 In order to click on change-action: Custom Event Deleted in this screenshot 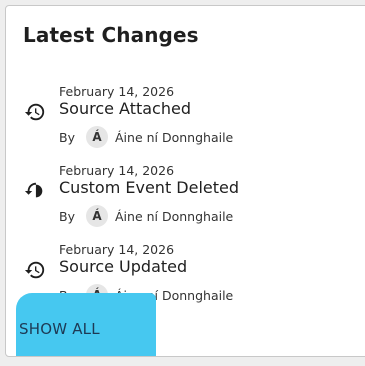, I will do `click(149, 187)`.